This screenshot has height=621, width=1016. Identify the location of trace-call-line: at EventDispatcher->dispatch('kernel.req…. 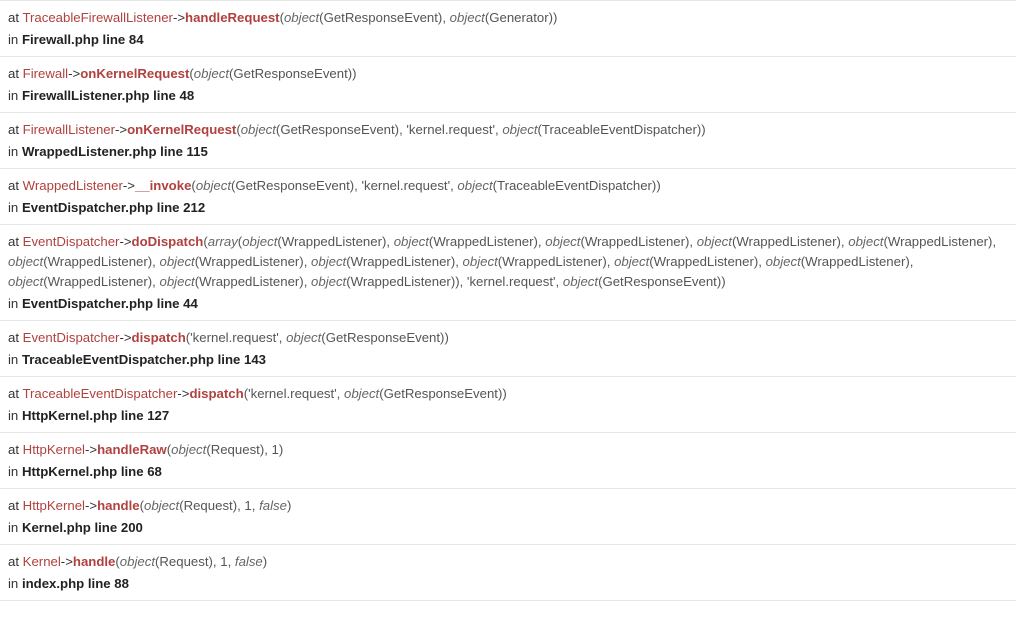
(508, 338).